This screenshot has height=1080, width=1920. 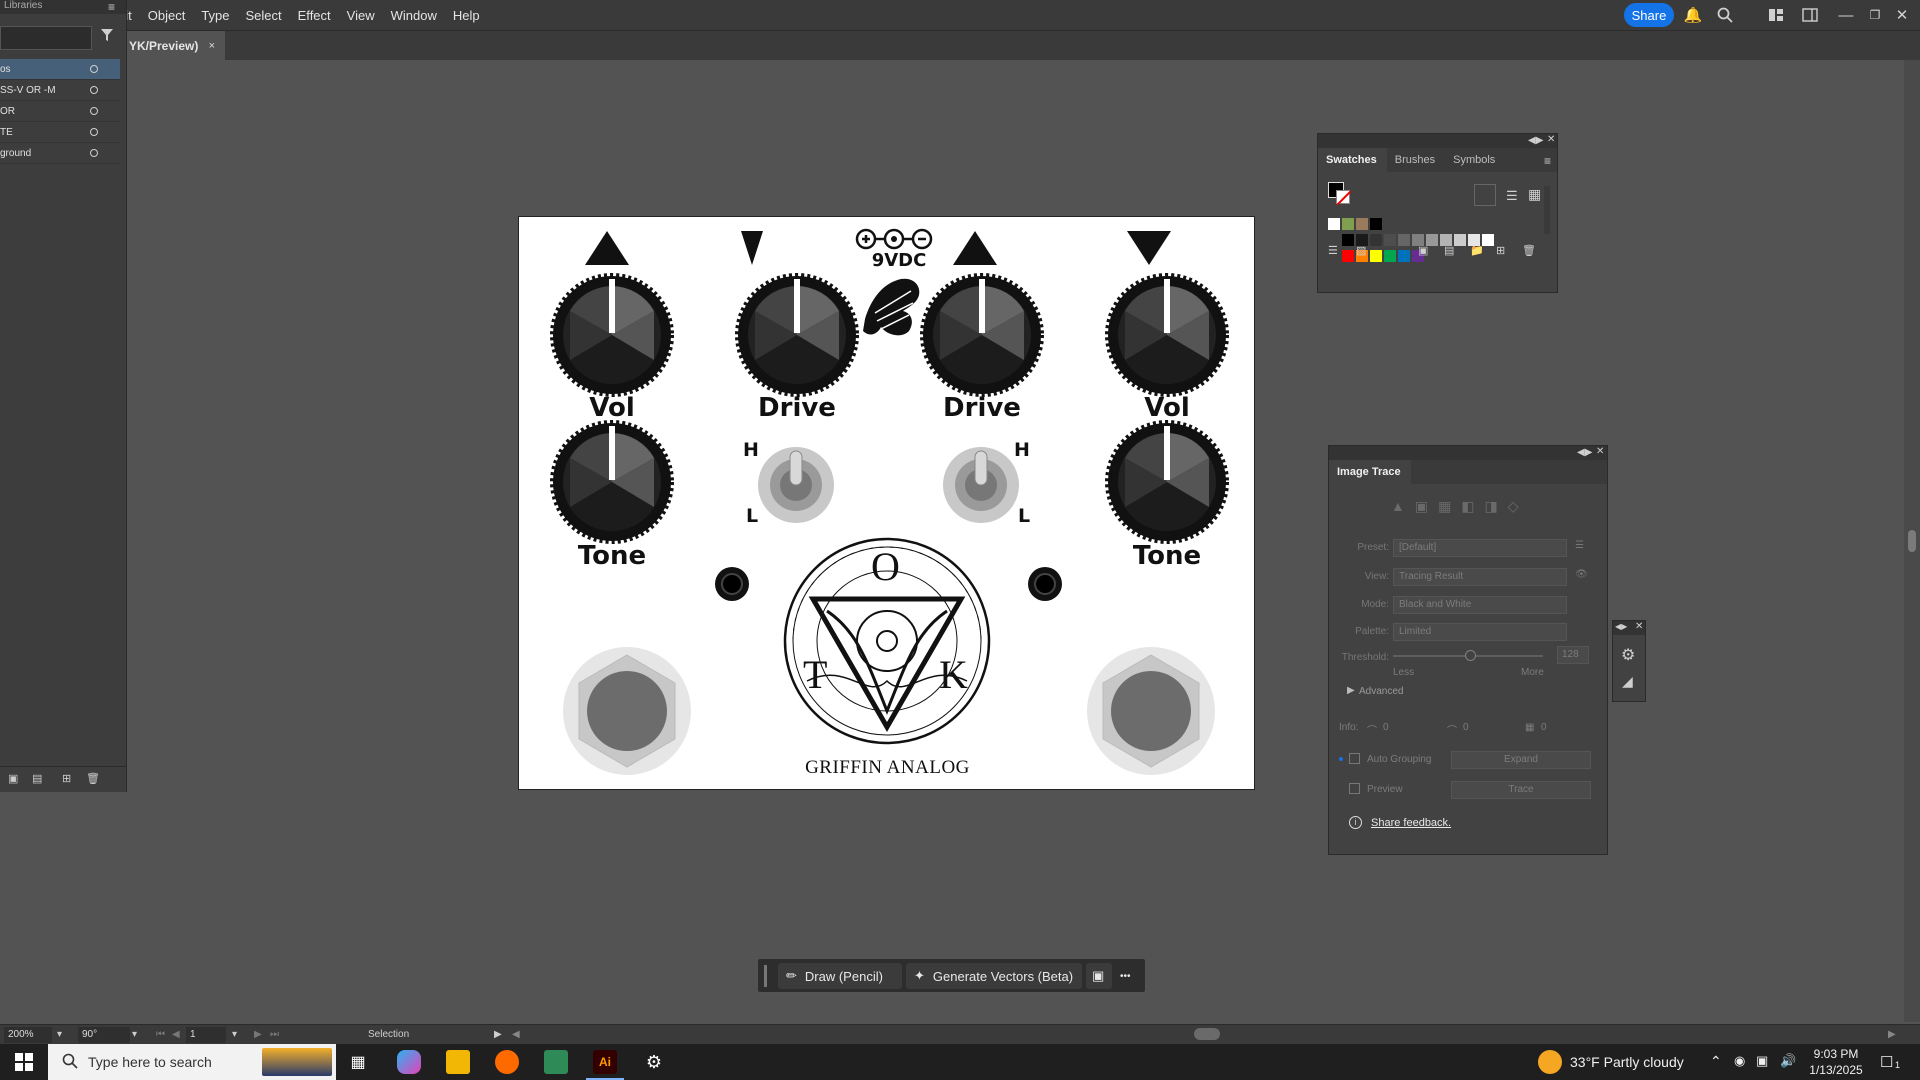 I want to click on layers-search-input, so click(x=46, y=38).